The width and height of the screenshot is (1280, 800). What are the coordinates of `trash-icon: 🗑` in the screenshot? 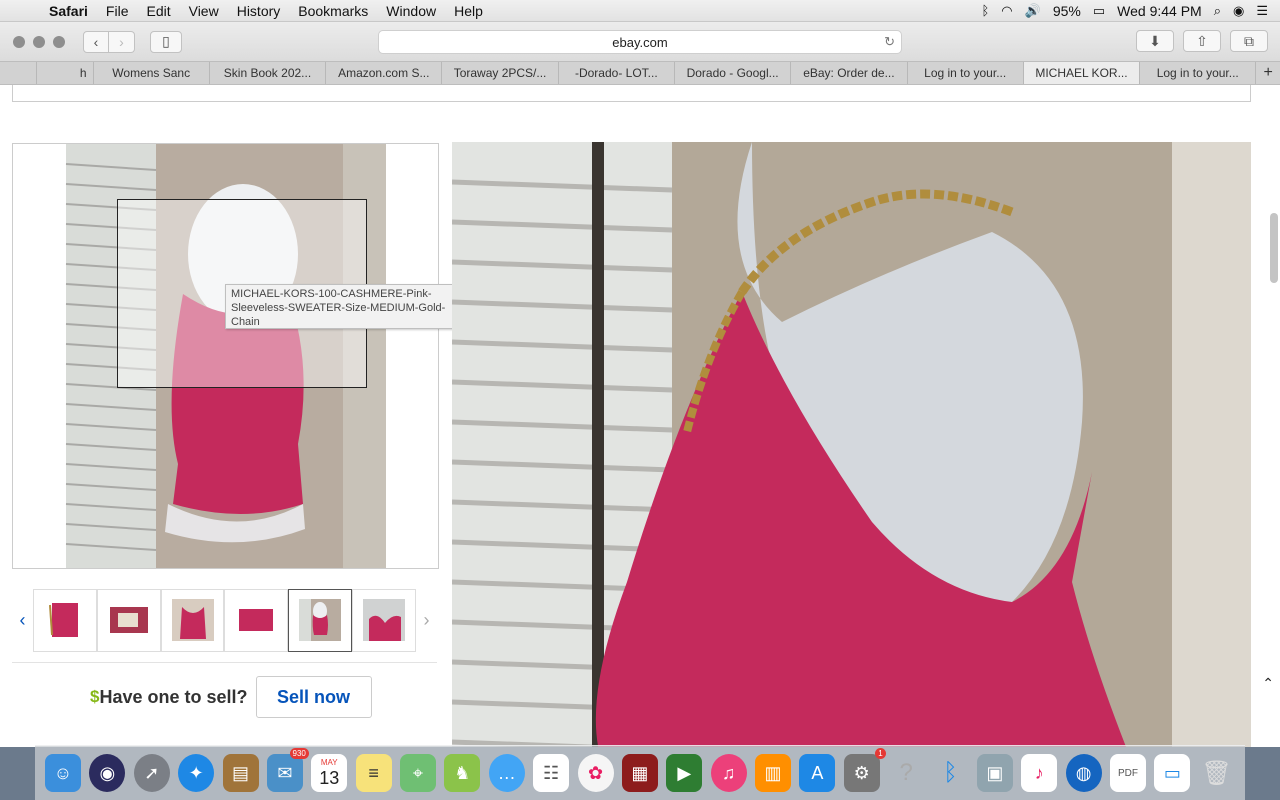 It's located at (1217, 773).